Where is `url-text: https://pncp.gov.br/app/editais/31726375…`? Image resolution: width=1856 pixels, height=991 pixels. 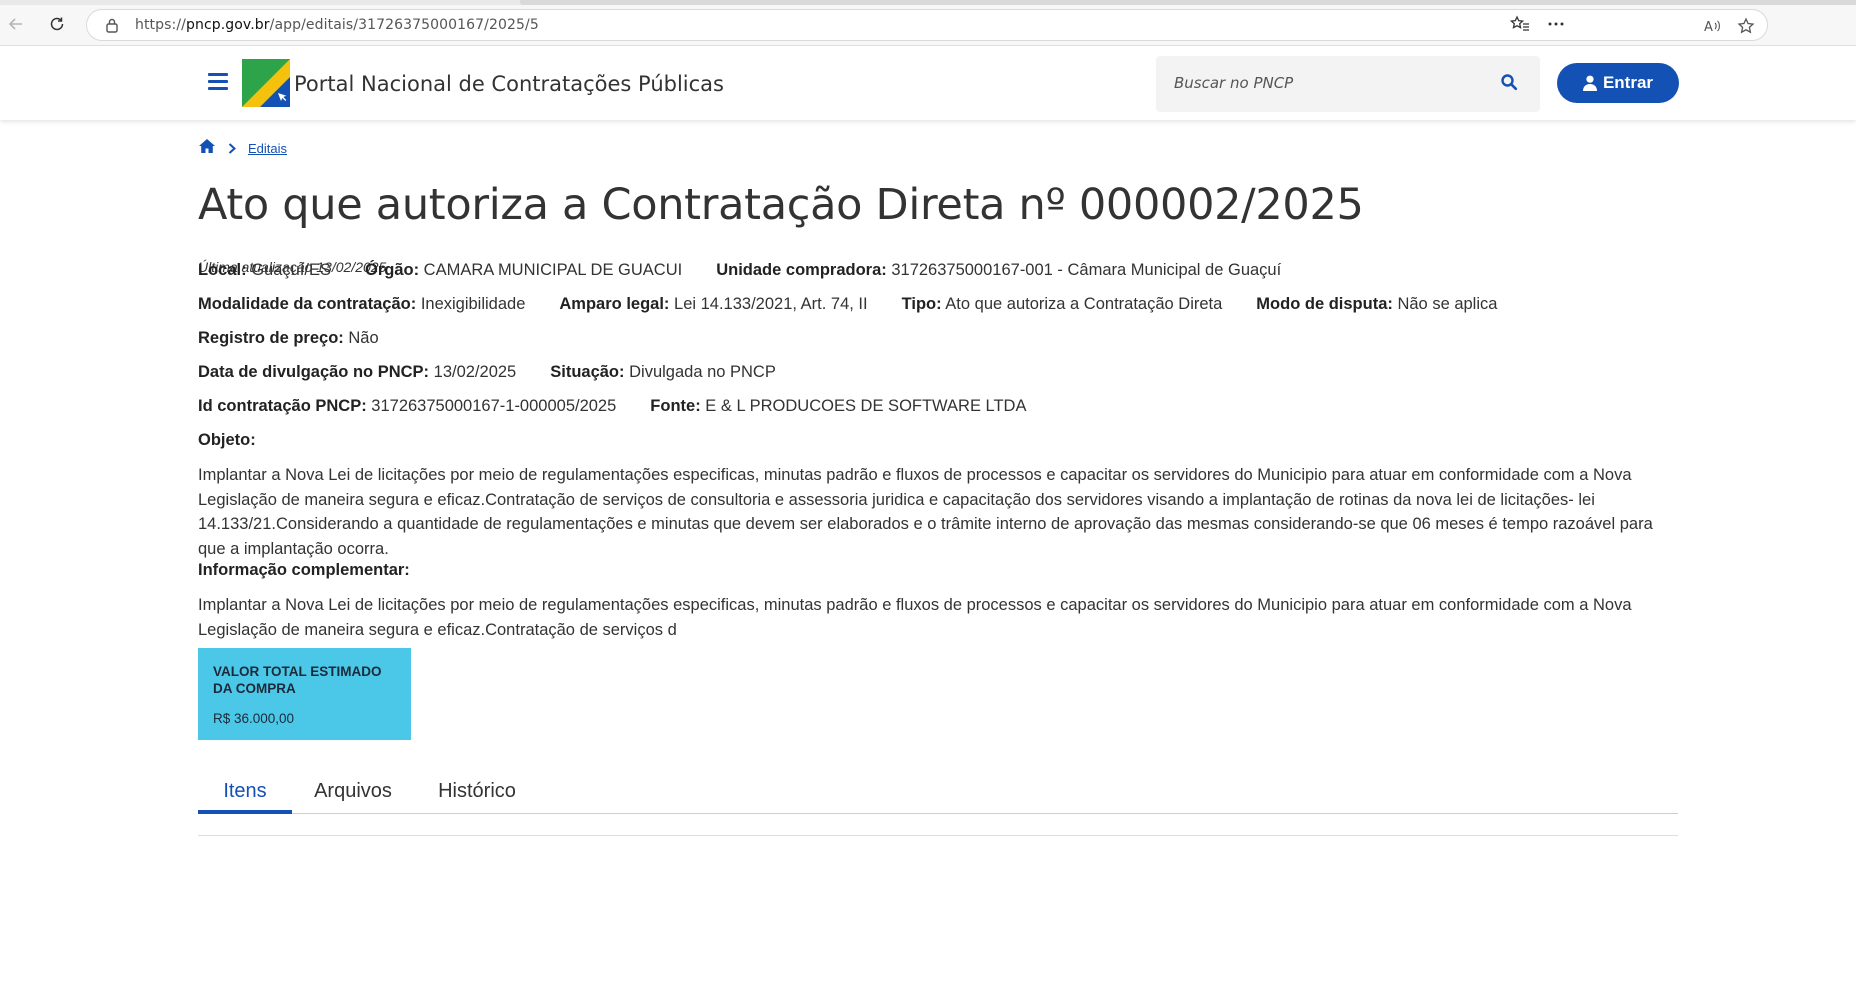 url-text: https://pncp.gov.br/app/editais/31726375… is located at coordinates (337, 25).